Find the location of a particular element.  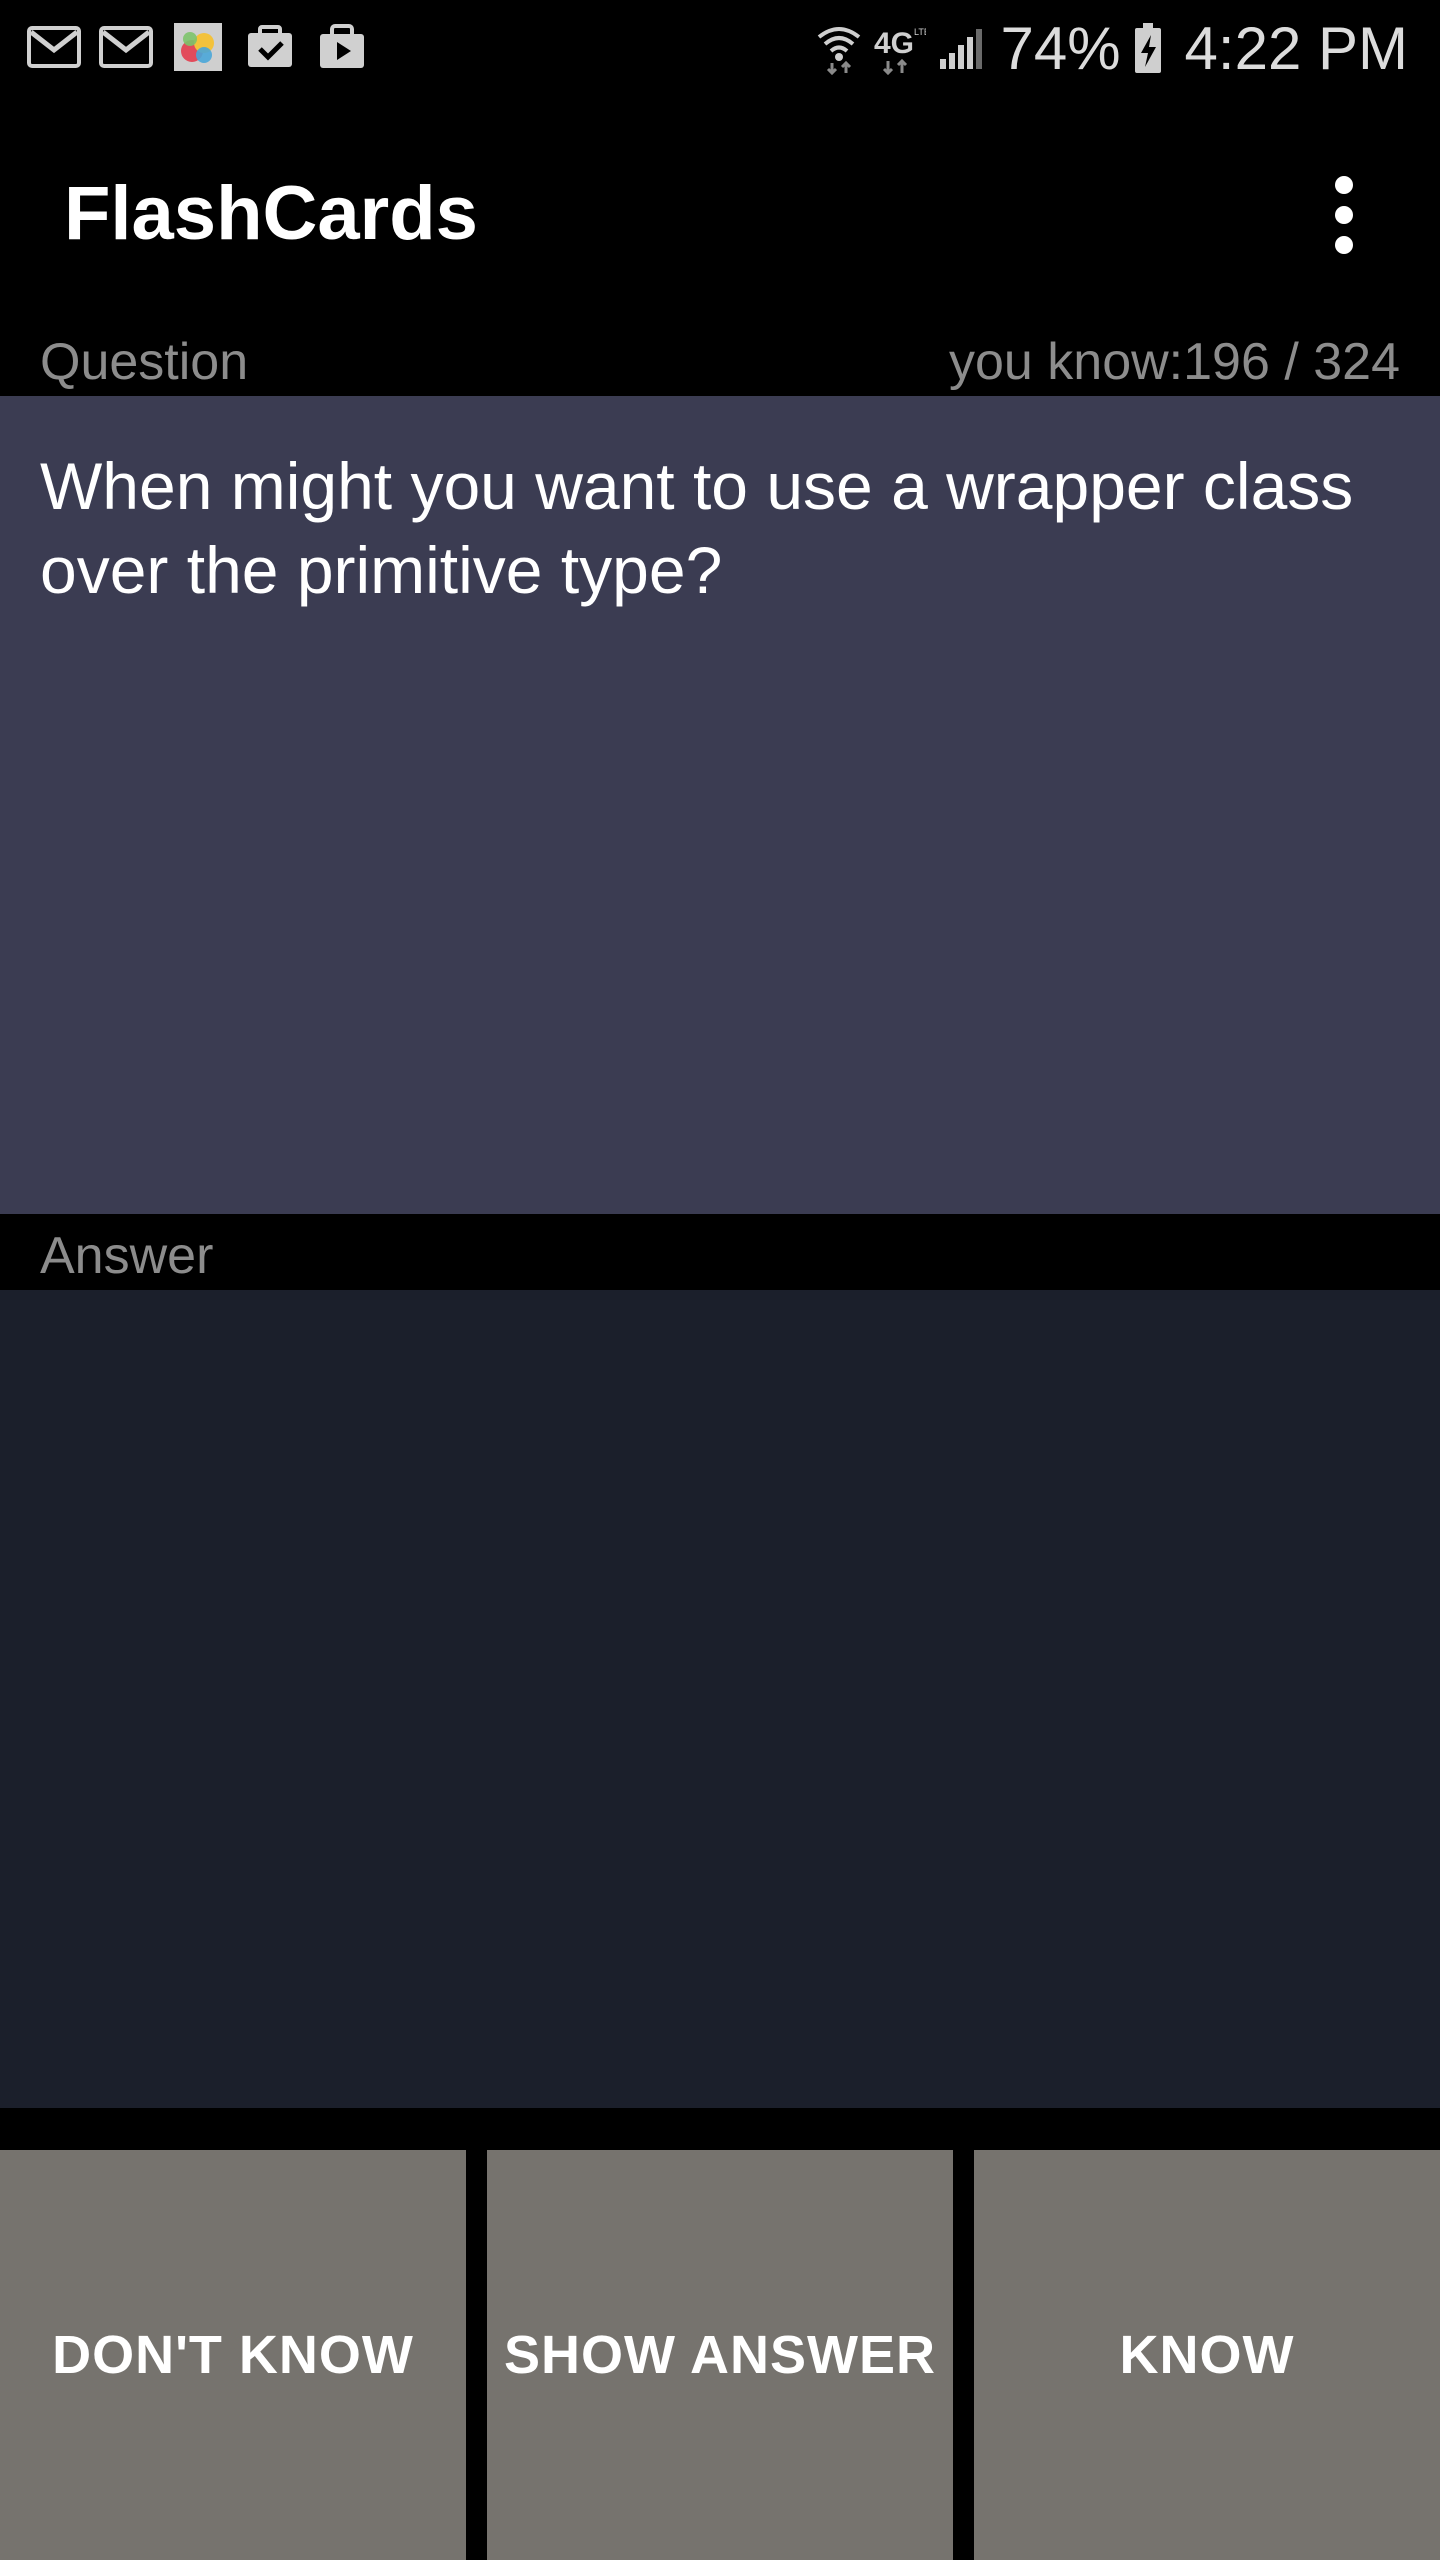

notification-icons is located at coordinates (198, 47).